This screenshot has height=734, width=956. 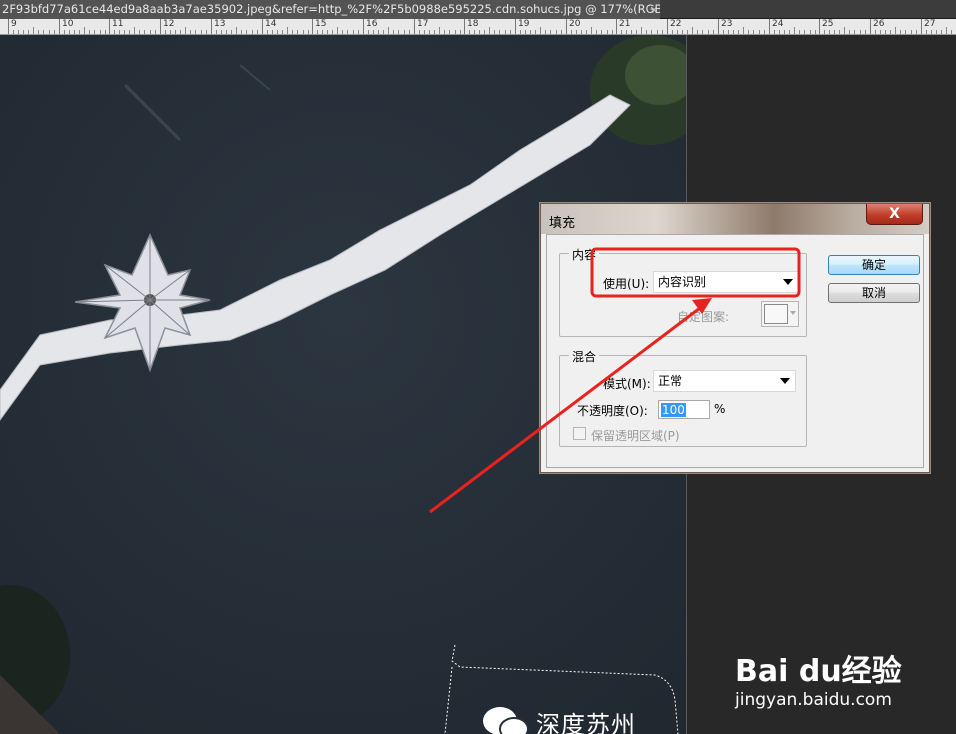 I want to click on dialog-titlebar: 填充 X, so click(x=735, y=219).